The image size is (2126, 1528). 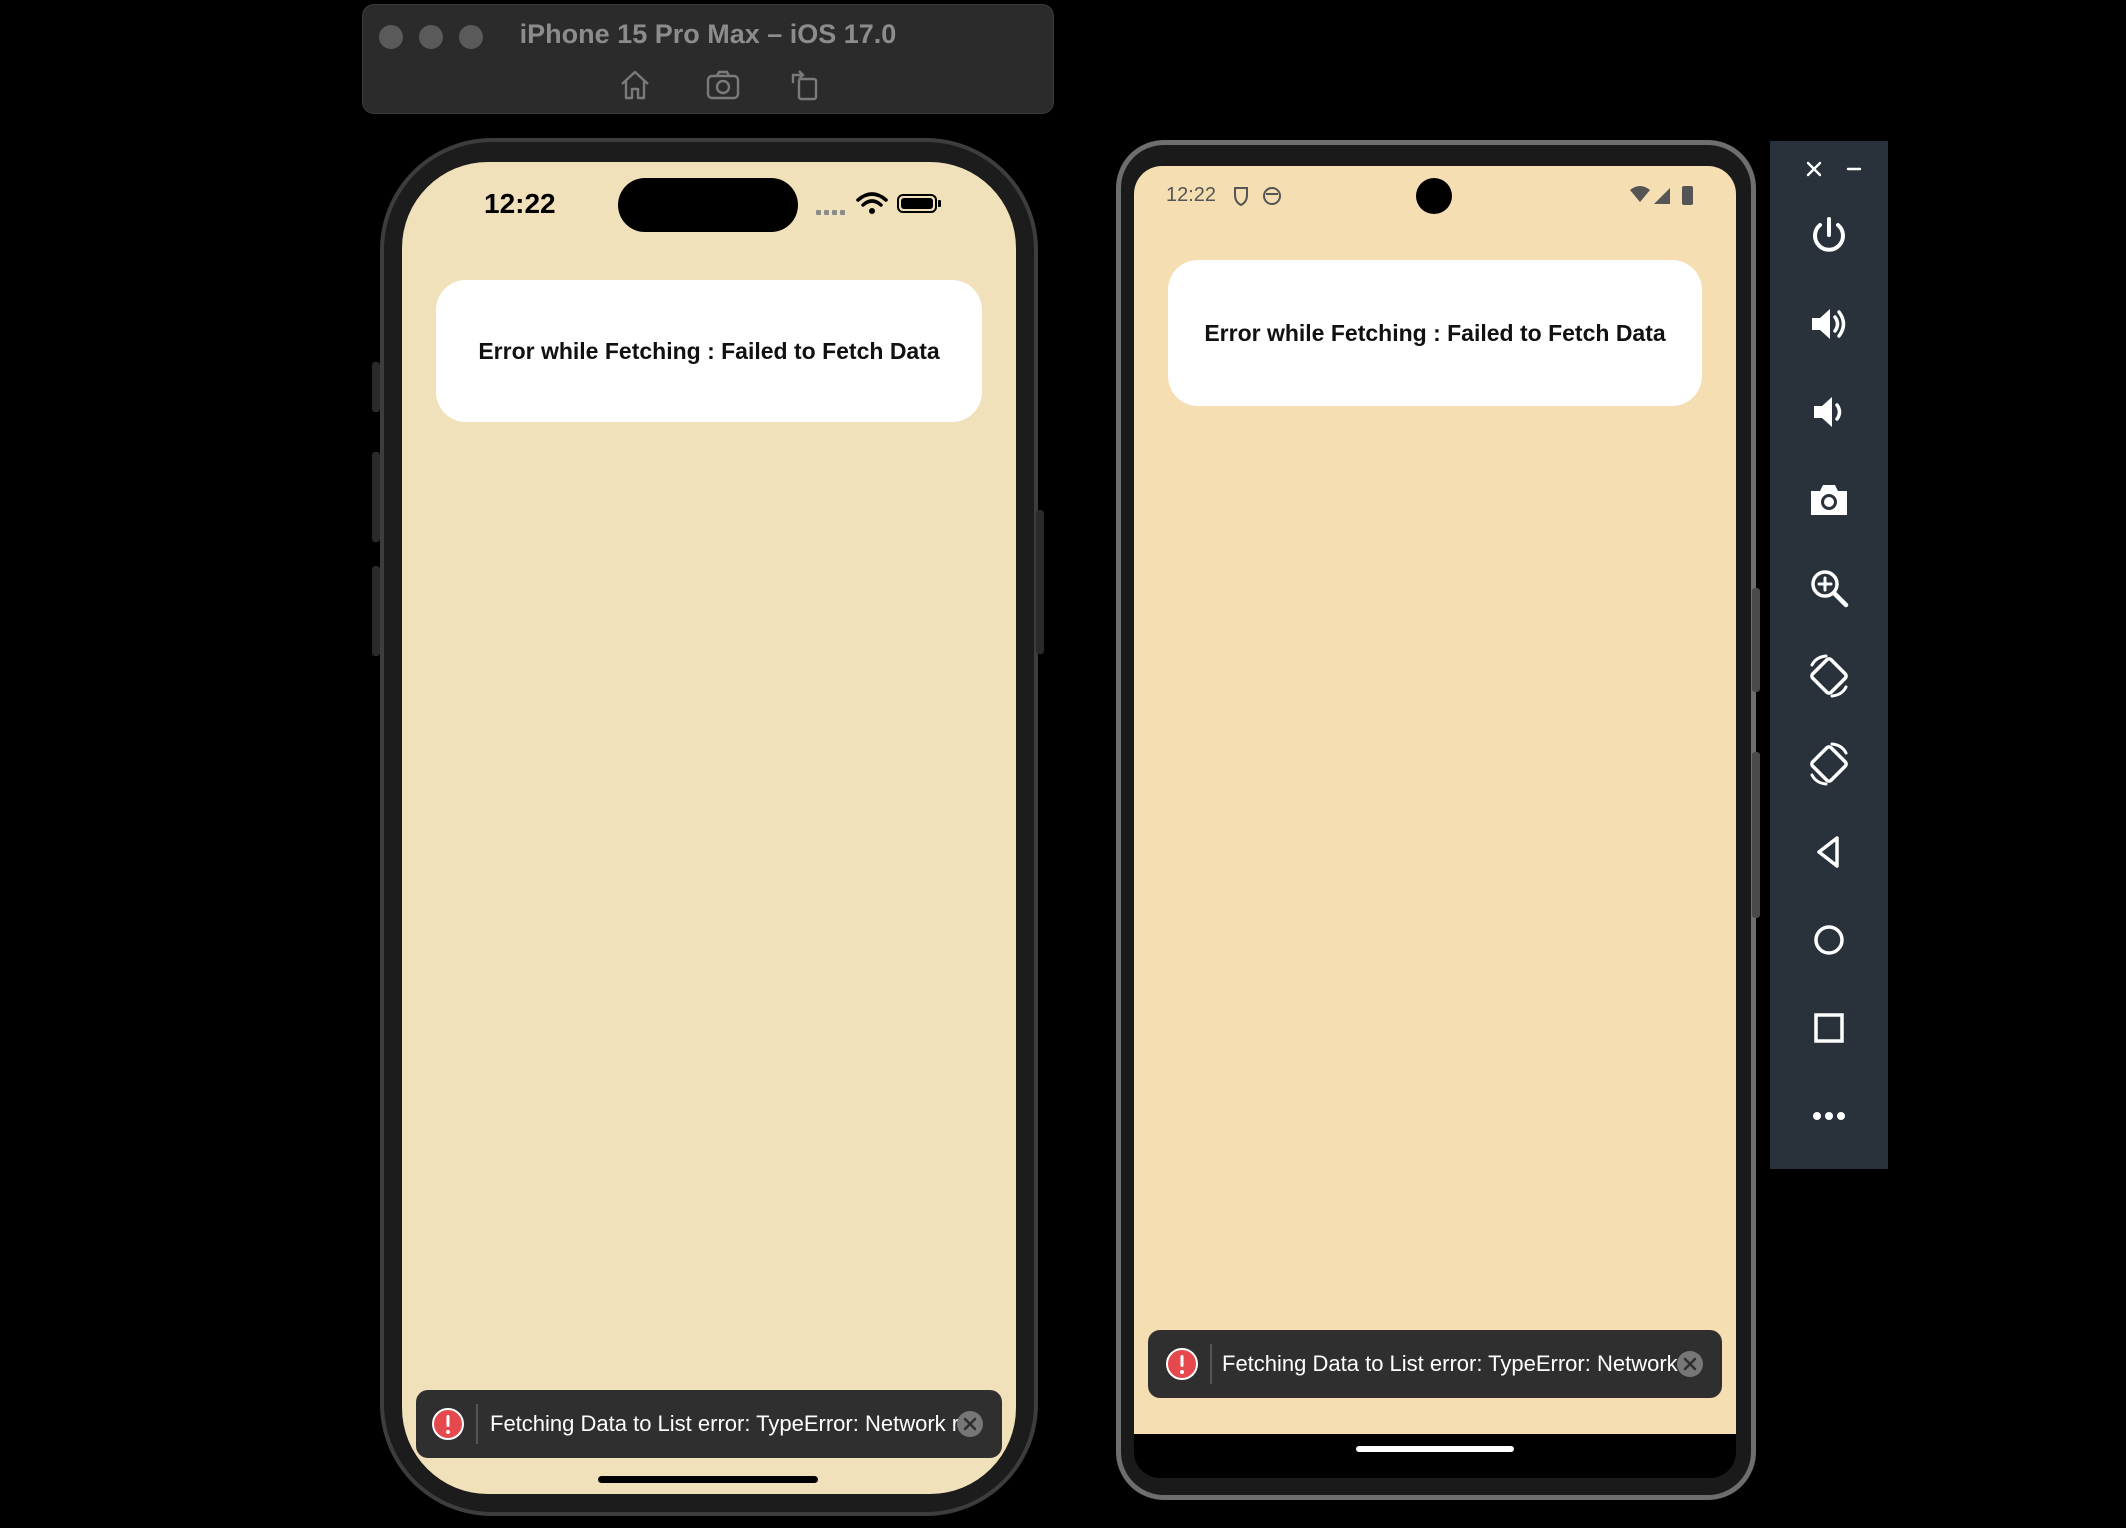 I want to click on rotate-icon, so click(x=805, y=85).